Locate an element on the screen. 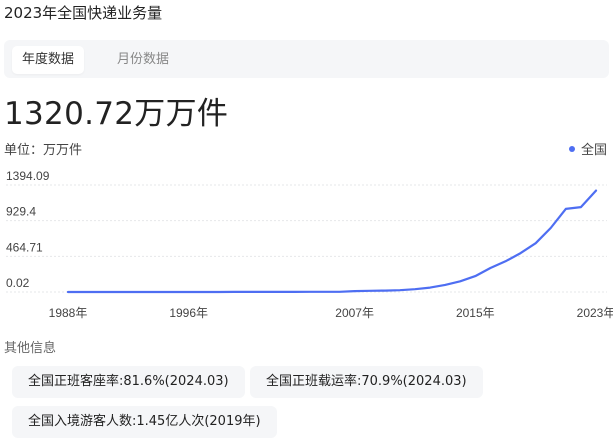  y-tick-label: 464.71 is located at coordinates (24, 247).